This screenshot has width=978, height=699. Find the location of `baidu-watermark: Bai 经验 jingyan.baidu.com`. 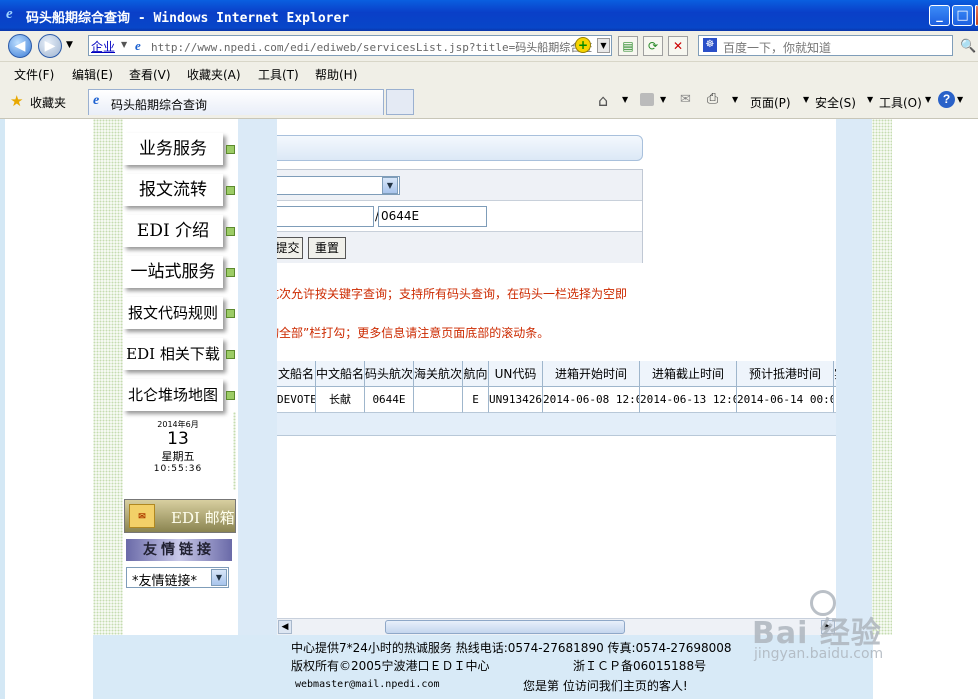

baidu-watermark: Bai 经验 jingyan.baidu.com is located at coordinates (855, 626).